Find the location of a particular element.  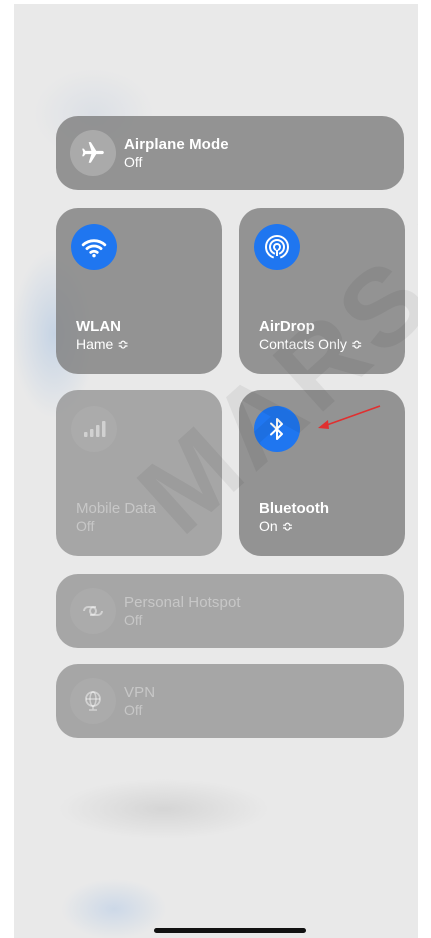

airplane-mode-toggle: Airplane Mode Off is located at coordinates (230, 153).